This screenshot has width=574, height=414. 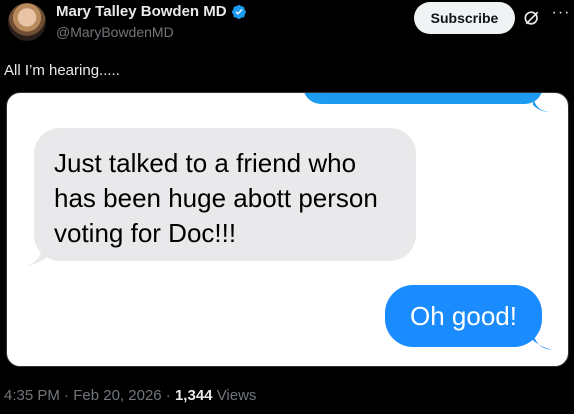 I want to click on tweet-time: 4:35 PM, so click(x=32, y=395).